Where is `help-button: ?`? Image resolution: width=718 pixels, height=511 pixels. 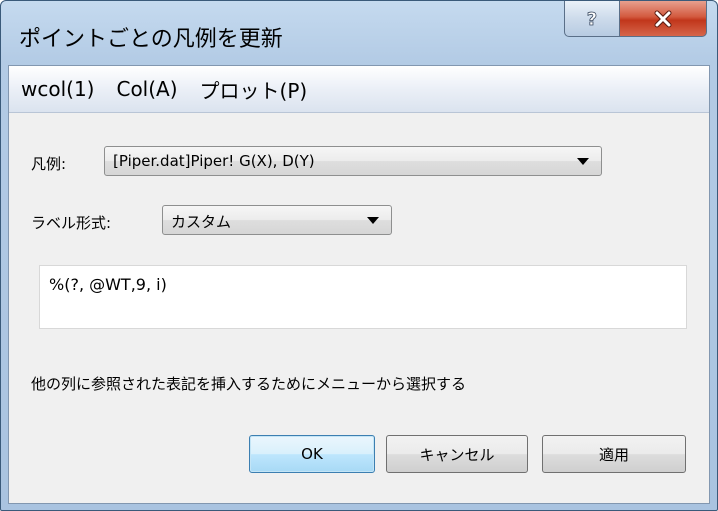 help-button: ? is located at coordinates (592, 19).